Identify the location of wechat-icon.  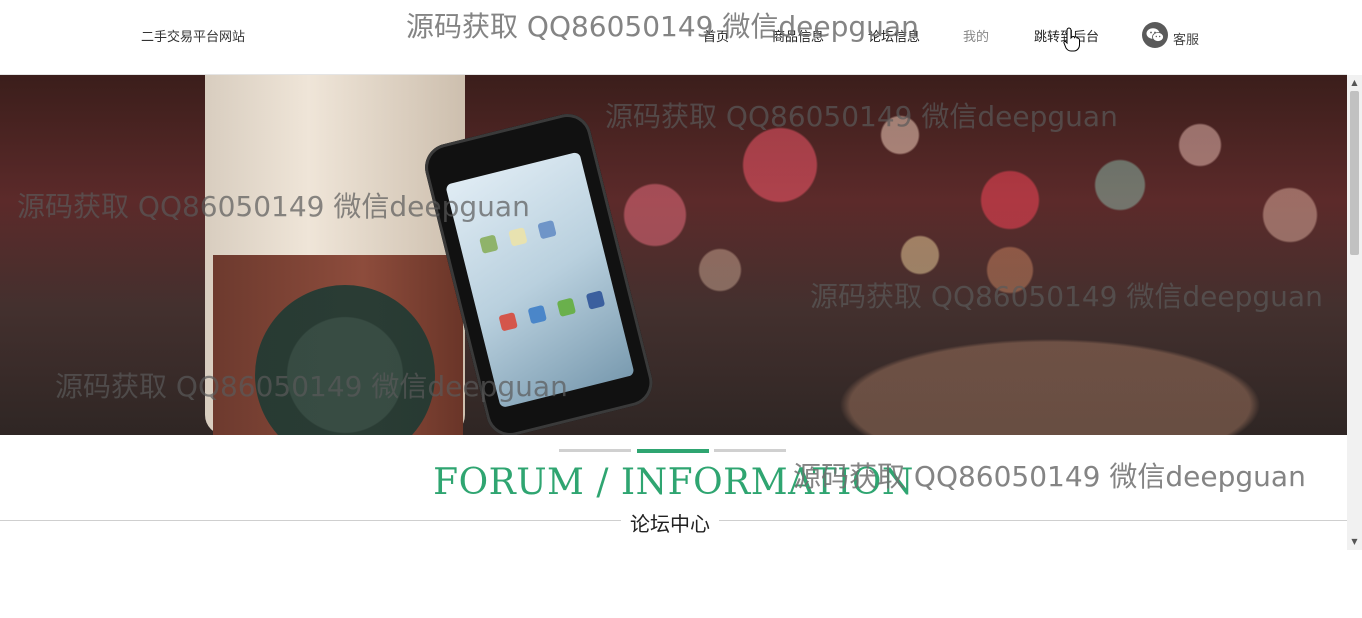
(1155, 35).